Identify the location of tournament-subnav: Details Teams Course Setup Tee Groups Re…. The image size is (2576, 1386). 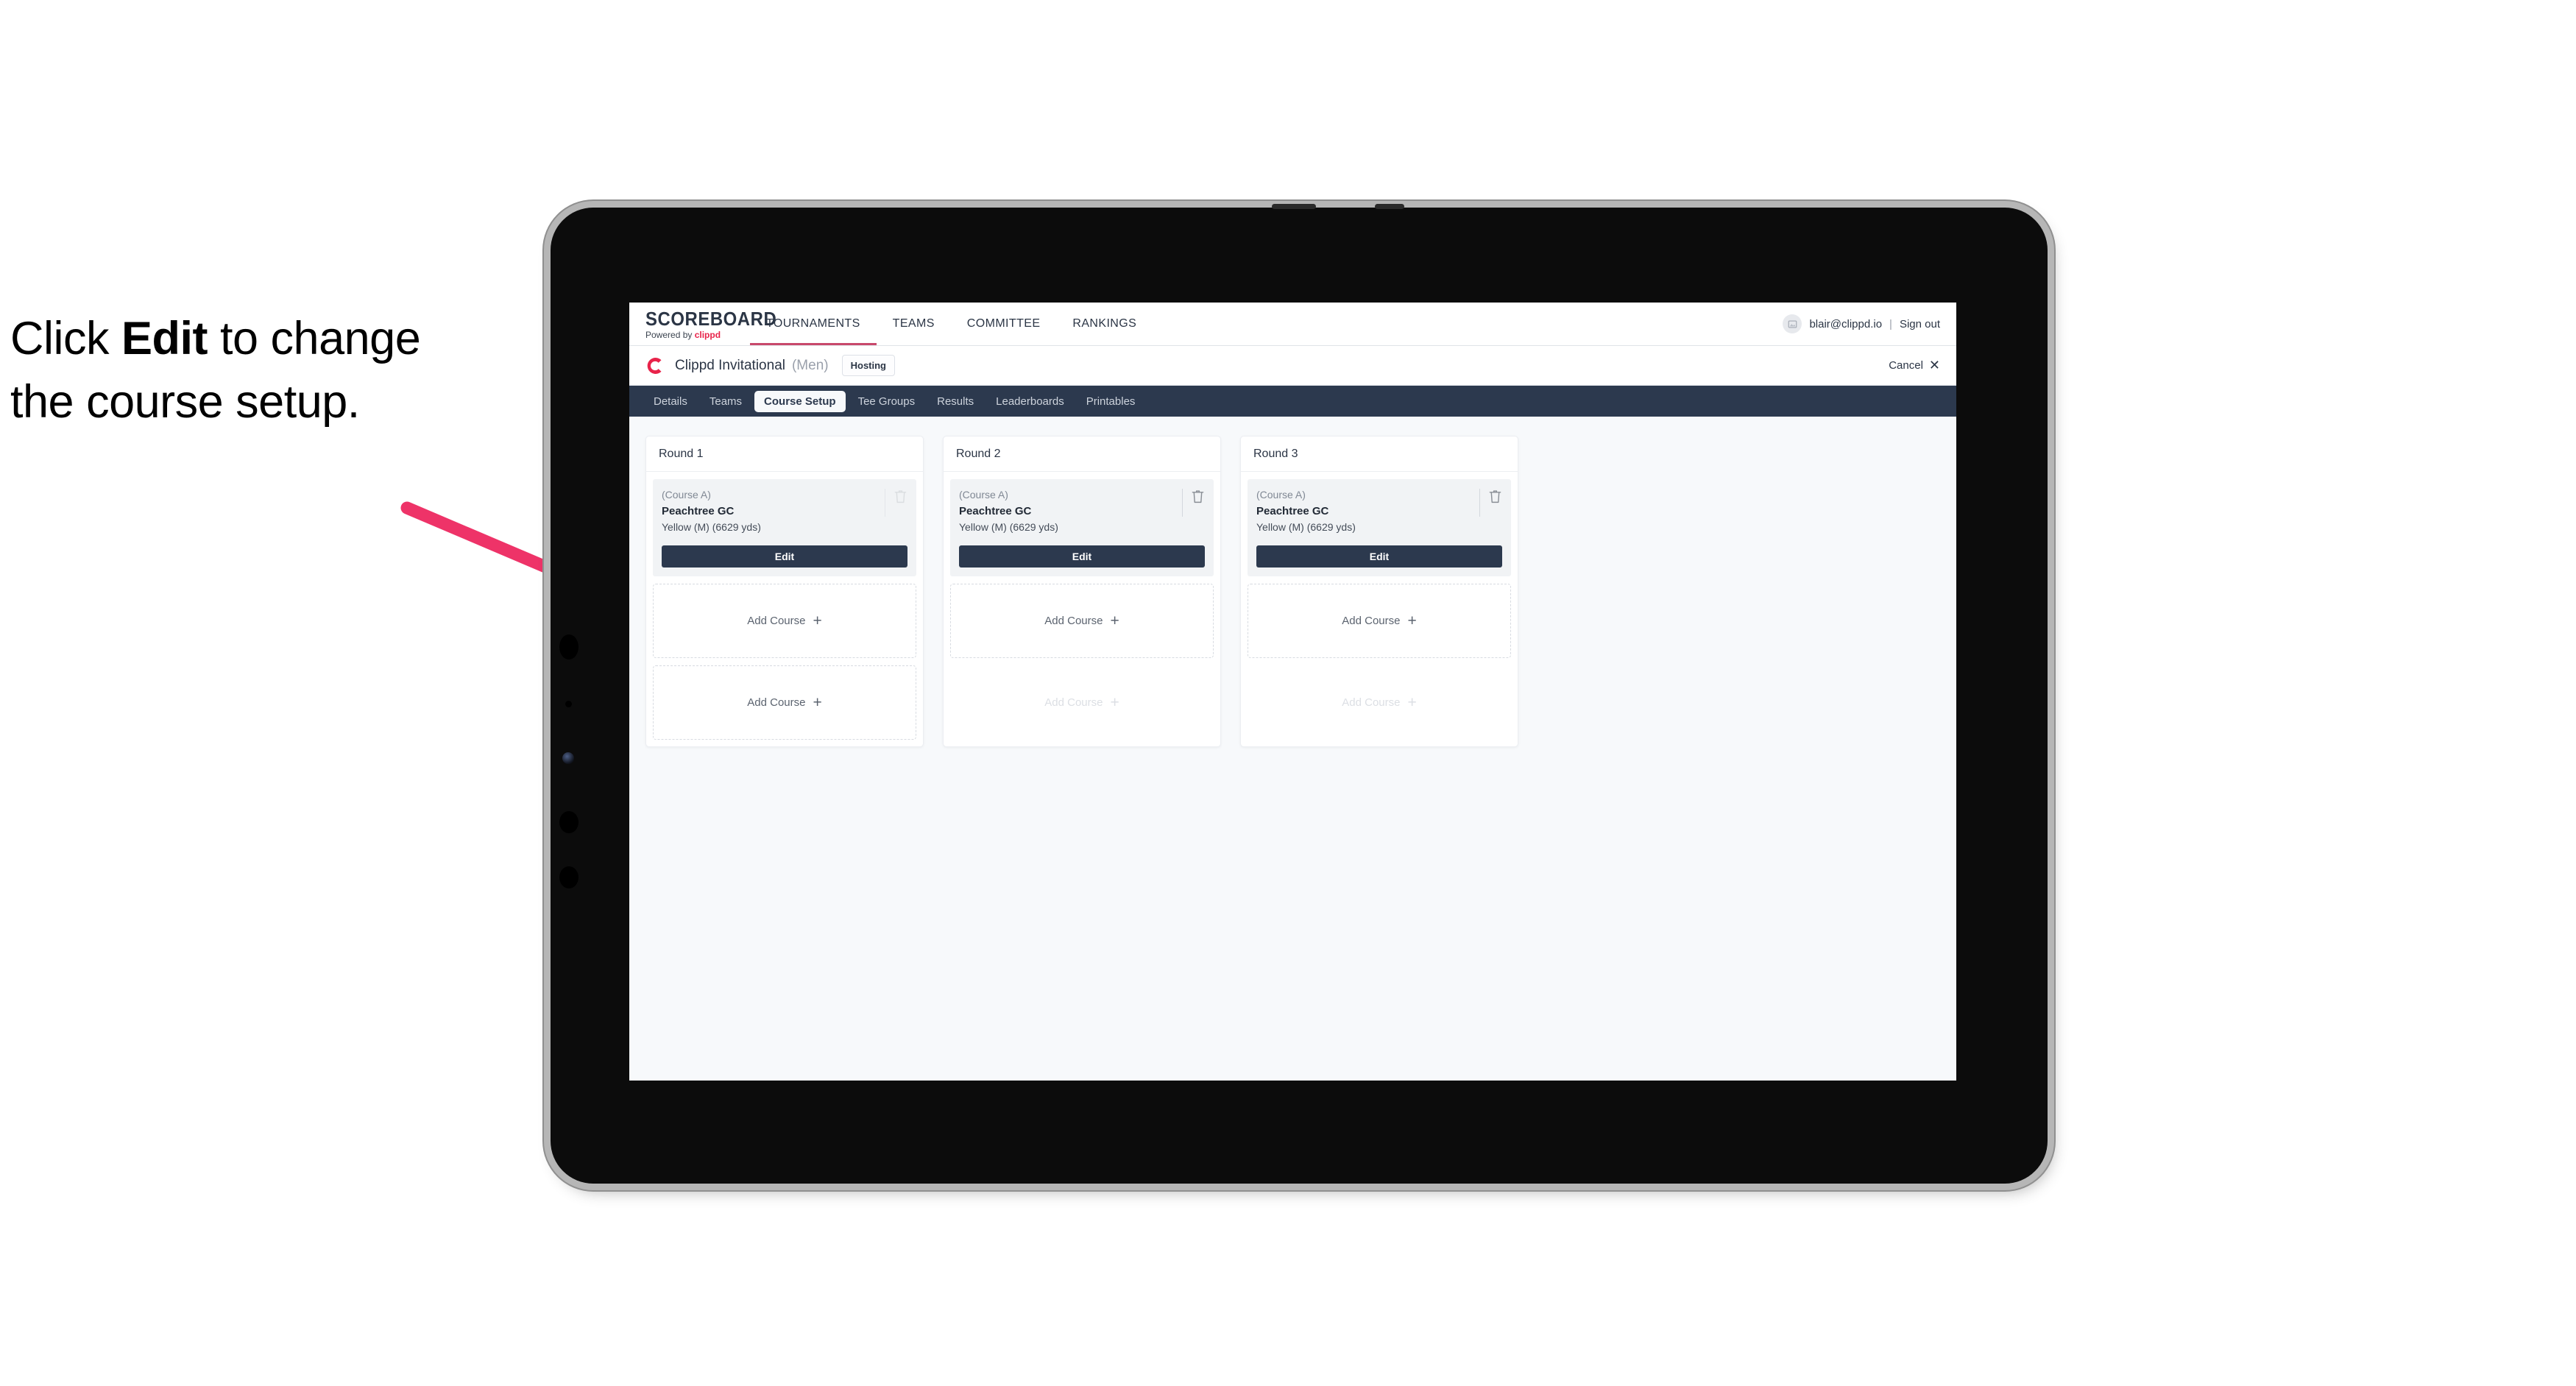
(1292, 401).